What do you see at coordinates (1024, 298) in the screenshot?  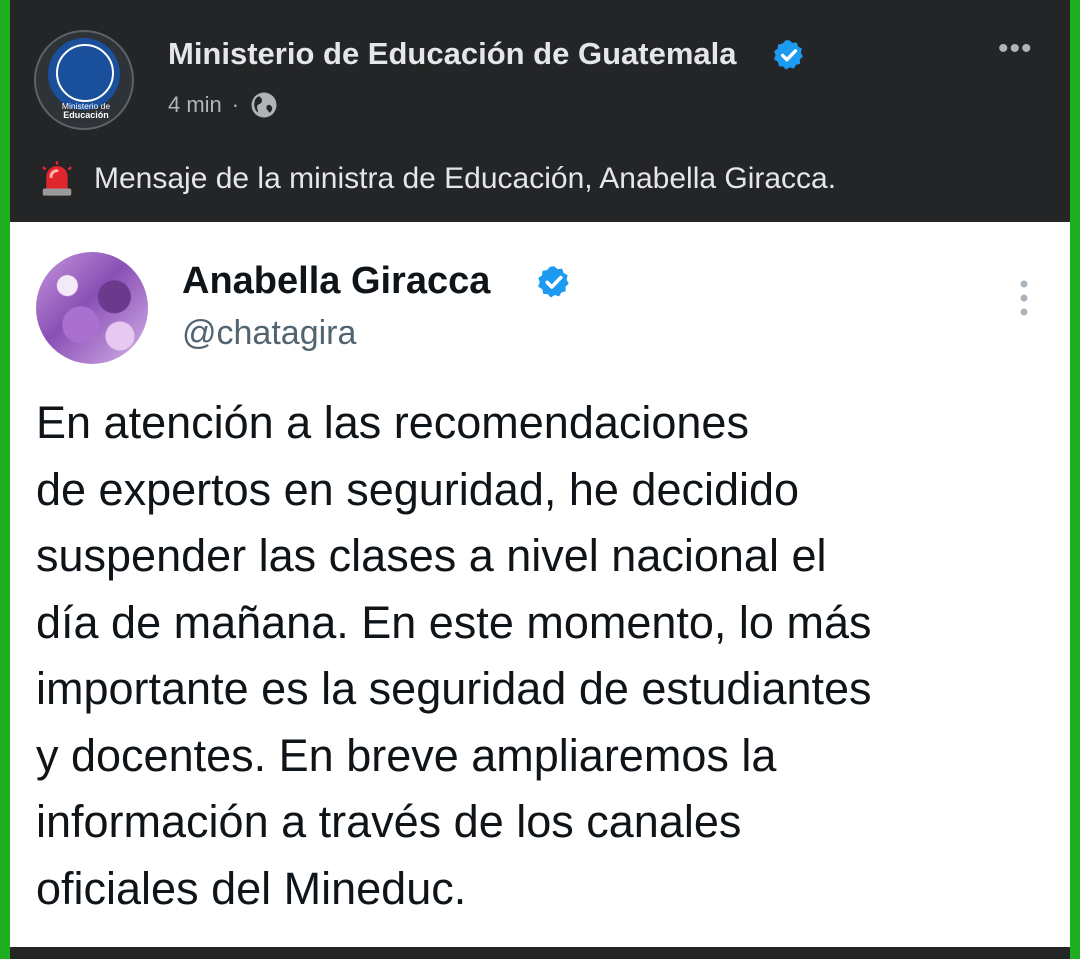 I see `more-vertical-icon` at bounding box center [1024, 298].